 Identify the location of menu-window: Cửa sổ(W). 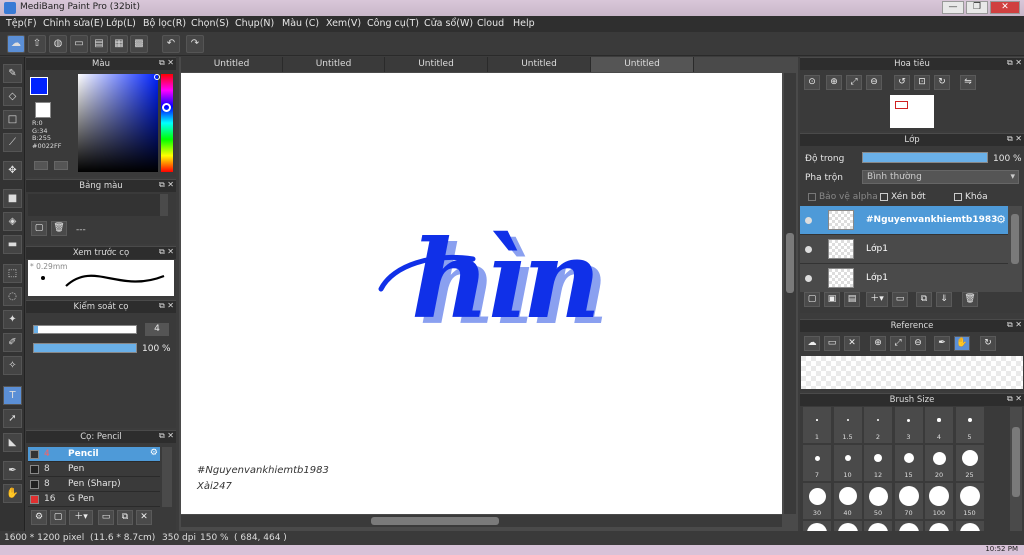
(448, 23).